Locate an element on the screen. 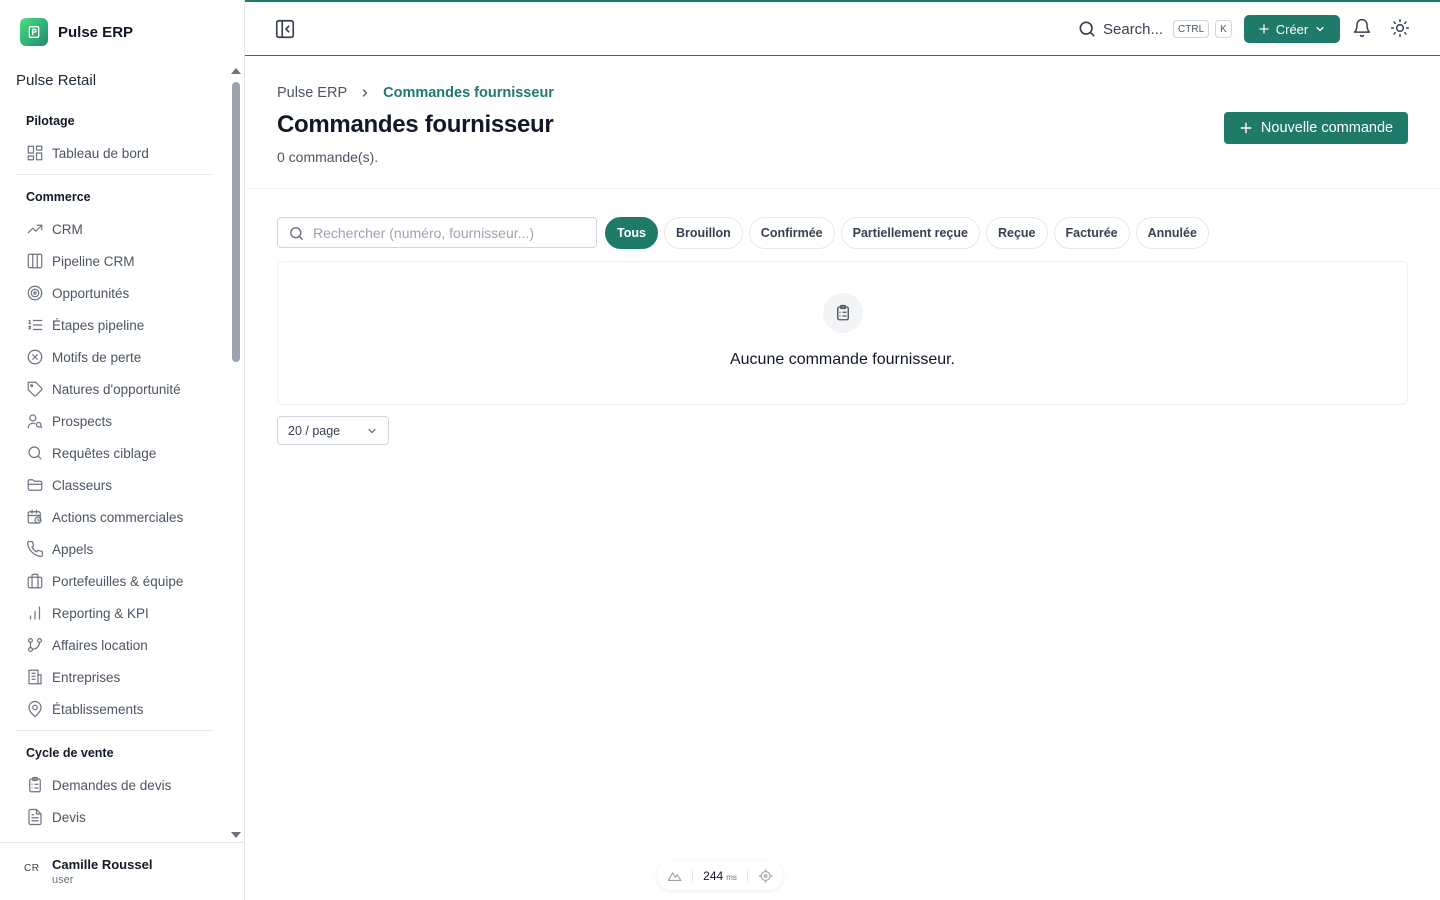 This screenshot has height=900, width=1440. breadcrumb-root: Pulse ERP is located at coordinates (312, 93).